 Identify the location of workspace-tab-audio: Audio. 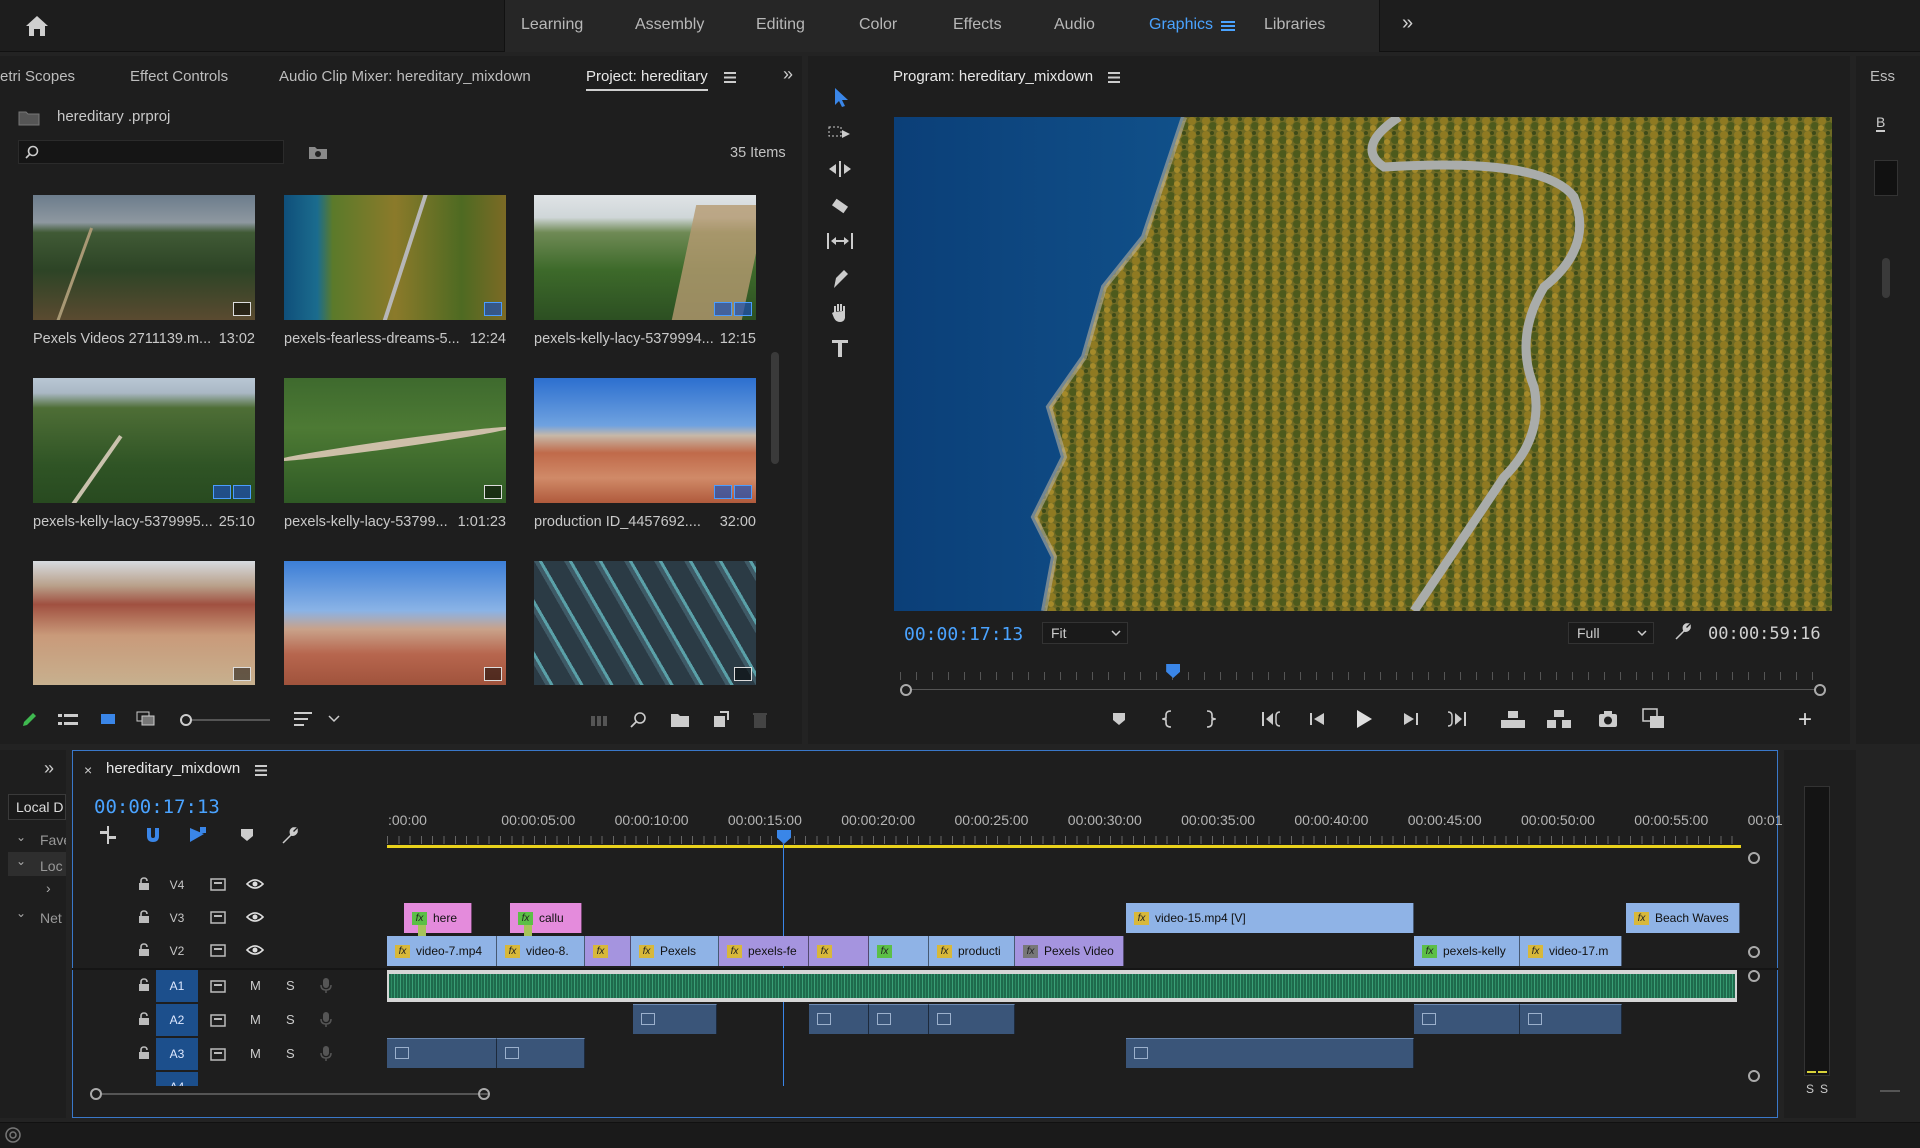
(1074, 25).